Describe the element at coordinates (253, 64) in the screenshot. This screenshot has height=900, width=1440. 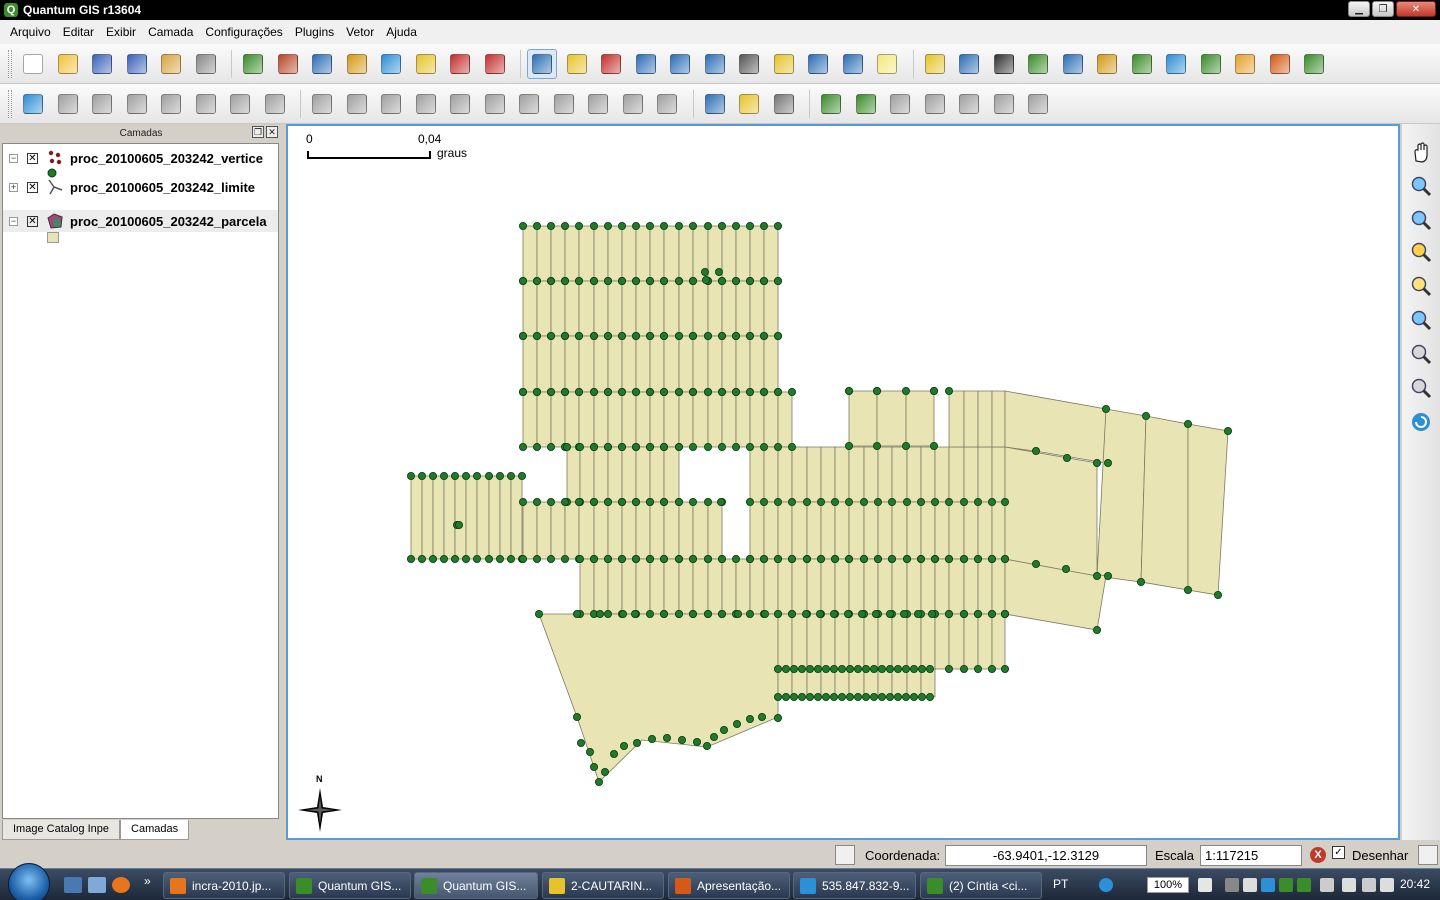
I see `add-vector-layer-button` at that location.